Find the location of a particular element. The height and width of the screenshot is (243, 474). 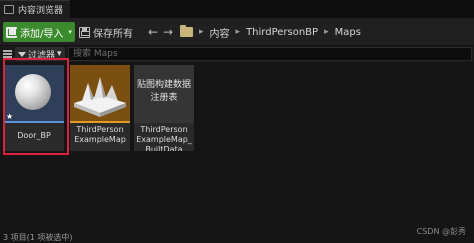

back-button: ← is located at coordinates (153, 32).